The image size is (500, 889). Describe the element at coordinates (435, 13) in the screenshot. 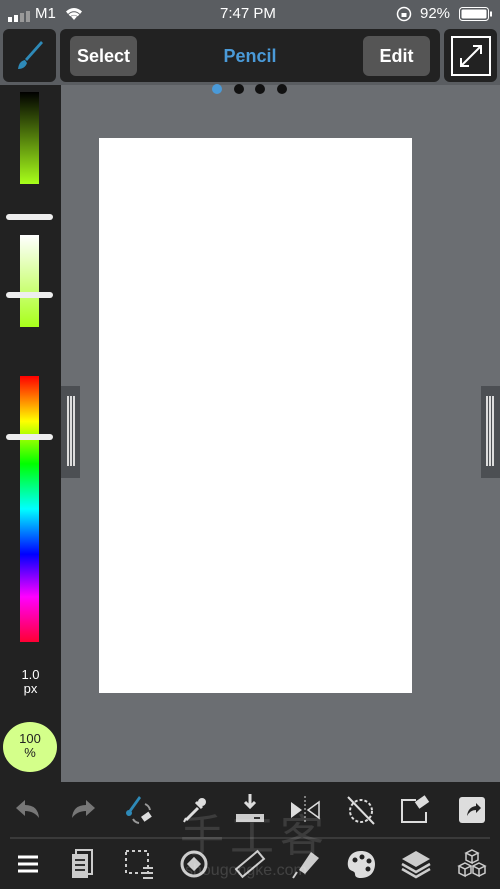

I see `battery-percent: 92%` at that location.